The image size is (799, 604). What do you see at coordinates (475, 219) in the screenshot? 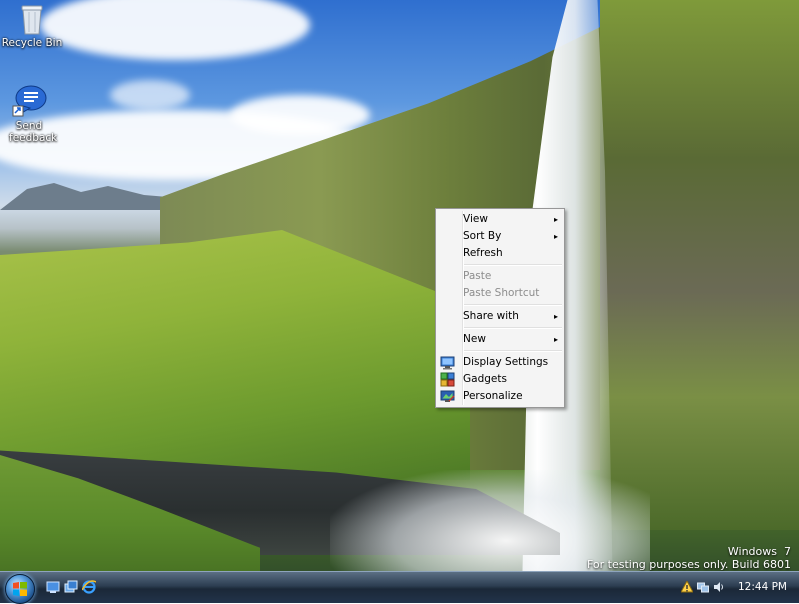
I see `menu-item-label: View` at bounding box center [475, 219].